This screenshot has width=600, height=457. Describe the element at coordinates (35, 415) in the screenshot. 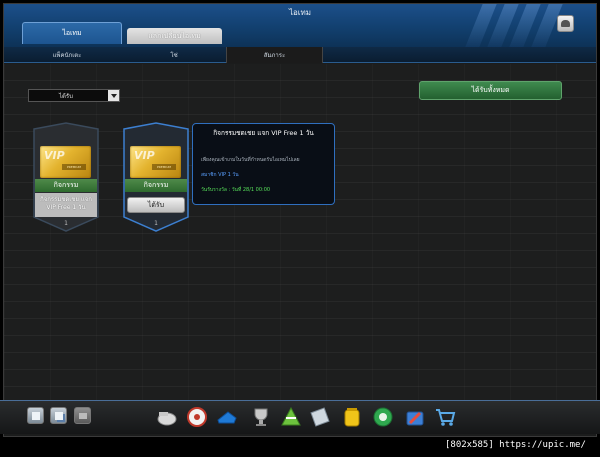

I see `tray-icon` at that location.